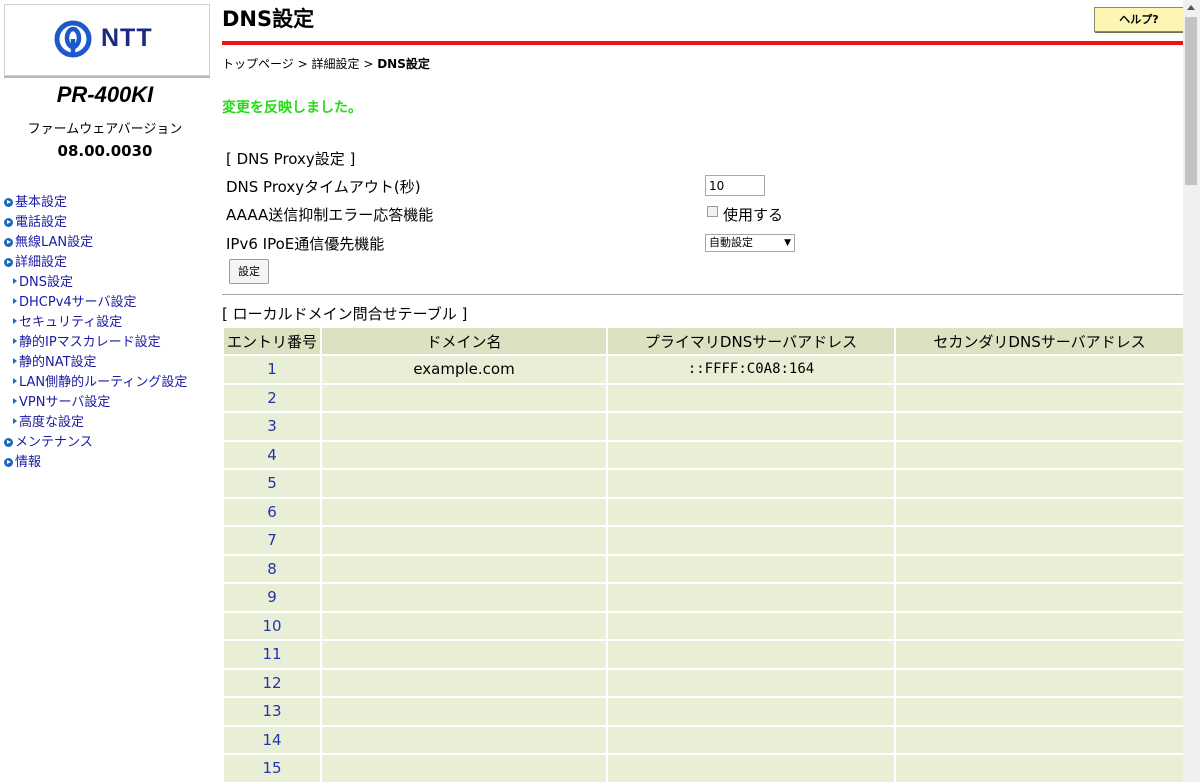 The width and height of the screenshot is (1200, 784). Describe the element at coordinates (52, 422) in the screenshot. I see `sidebar-item-label: 高度な設定` at that location.